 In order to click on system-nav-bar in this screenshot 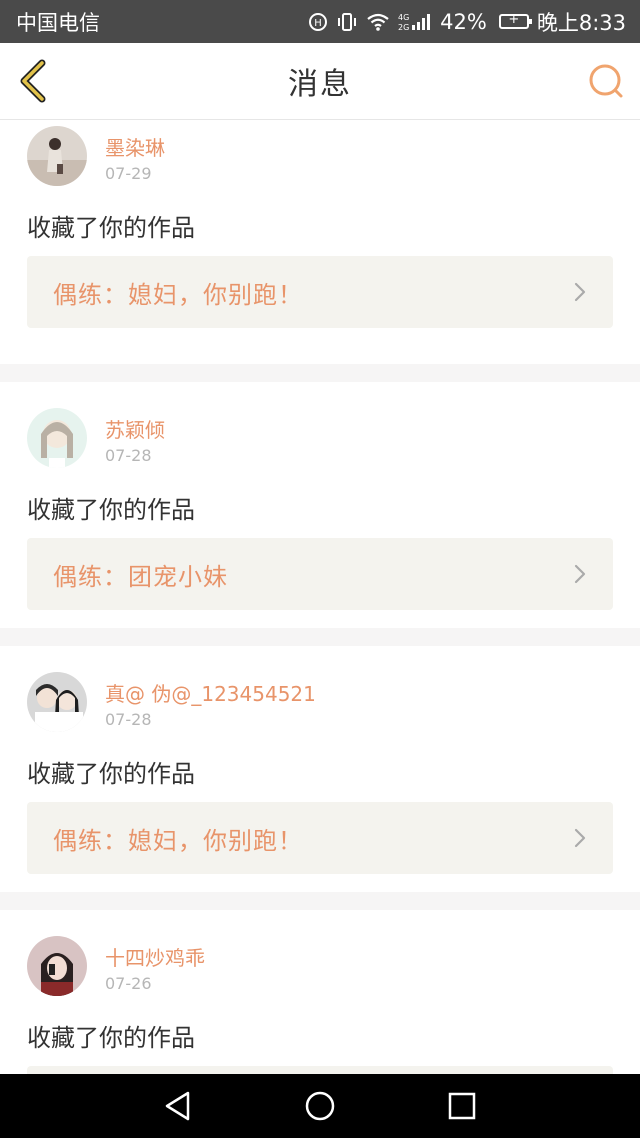, I will do `click(320, 1106)`.